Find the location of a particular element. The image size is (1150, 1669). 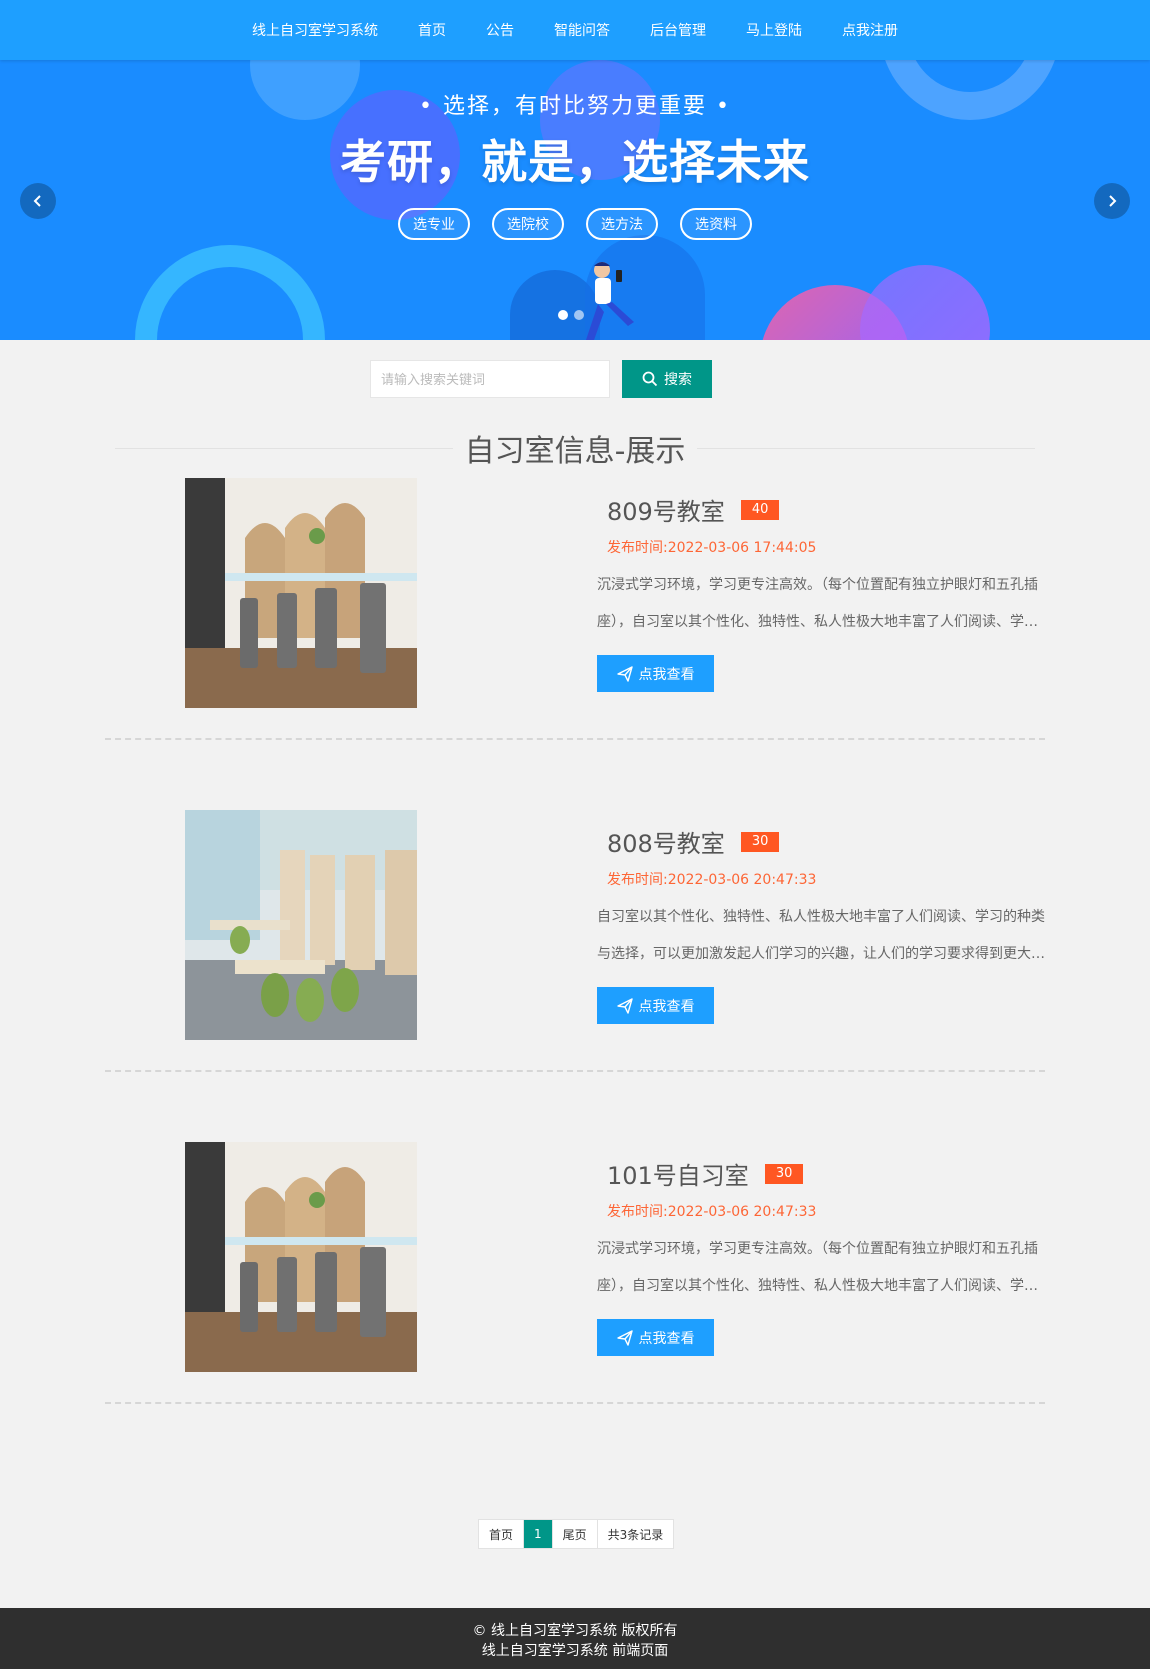

section-title: 自习室信息-展示 is located at coordinates (575, 451).